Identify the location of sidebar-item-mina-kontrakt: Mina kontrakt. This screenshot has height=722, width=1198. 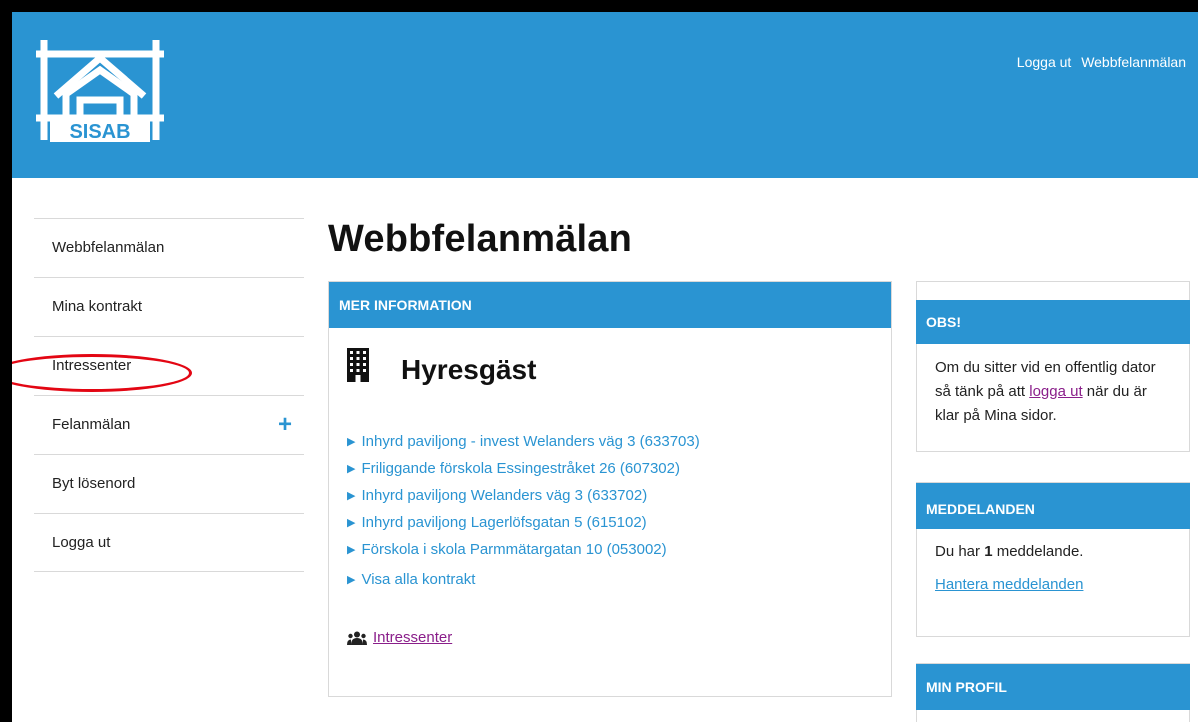
(169, 306).